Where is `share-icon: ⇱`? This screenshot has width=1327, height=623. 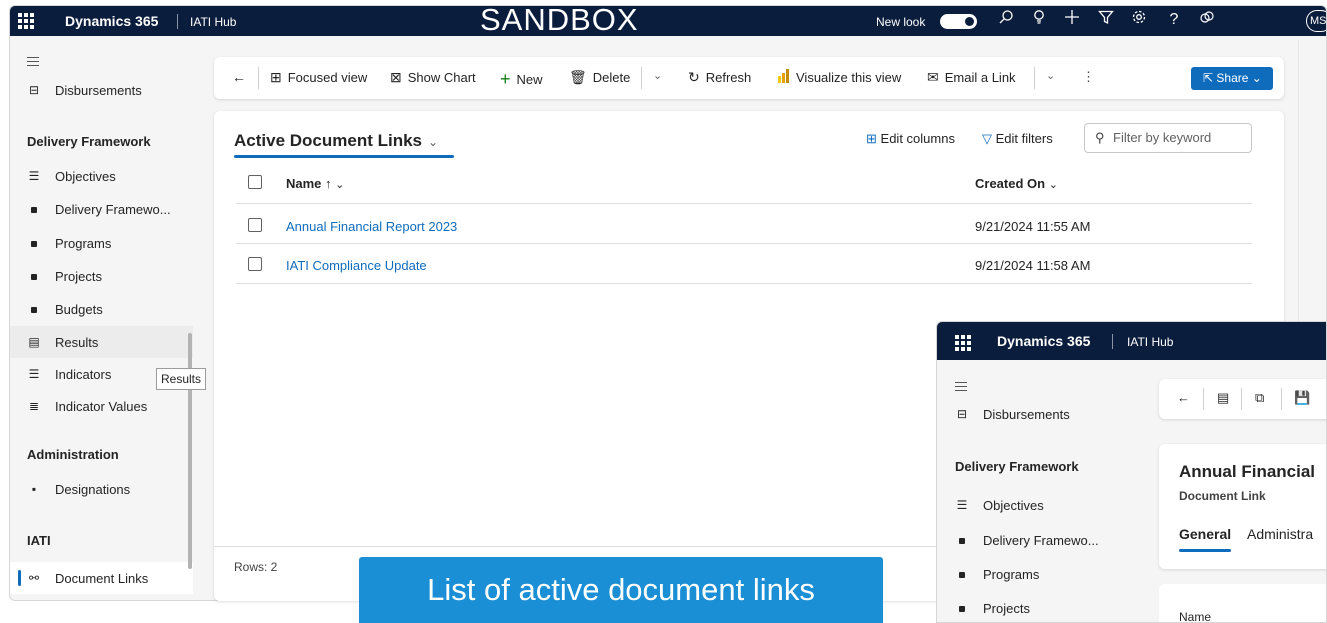 share-icon: ⇱ is located at coordinates (1210, 78).